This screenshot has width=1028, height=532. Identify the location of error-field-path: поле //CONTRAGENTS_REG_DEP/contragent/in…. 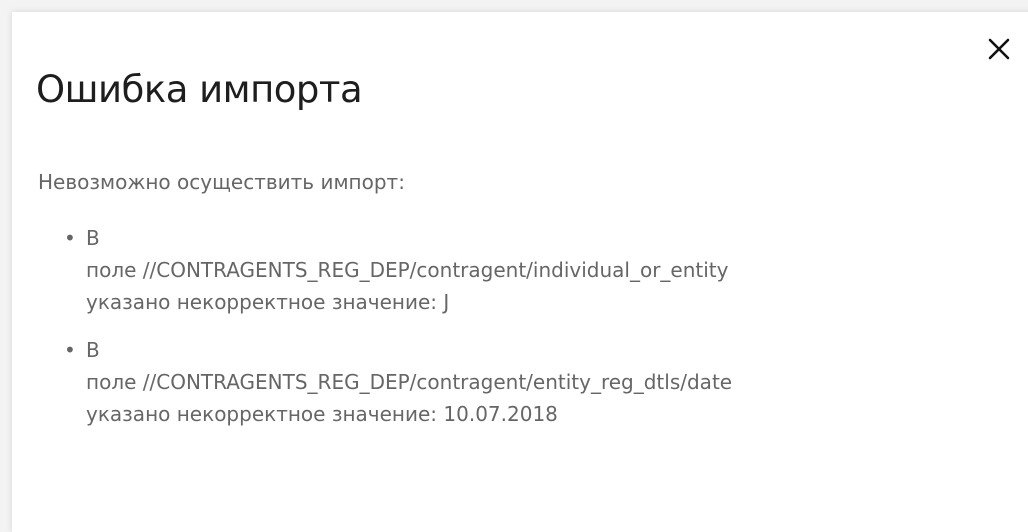
(407, 270).